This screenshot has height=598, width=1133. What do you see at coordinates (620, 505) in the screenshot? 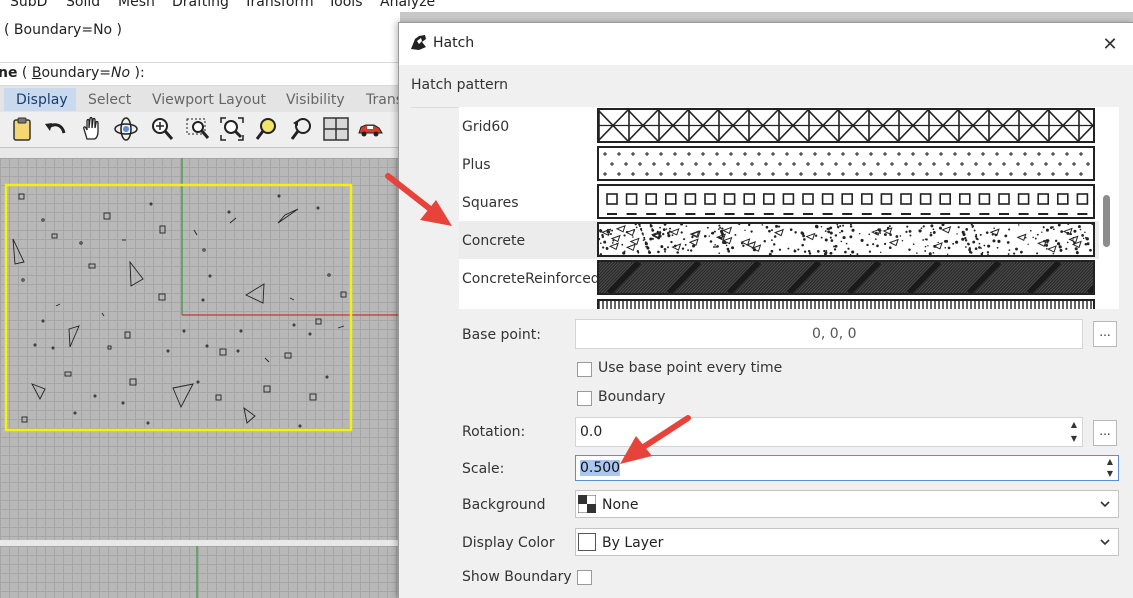
I see `background-value: None` at bounding box center [620, 505].